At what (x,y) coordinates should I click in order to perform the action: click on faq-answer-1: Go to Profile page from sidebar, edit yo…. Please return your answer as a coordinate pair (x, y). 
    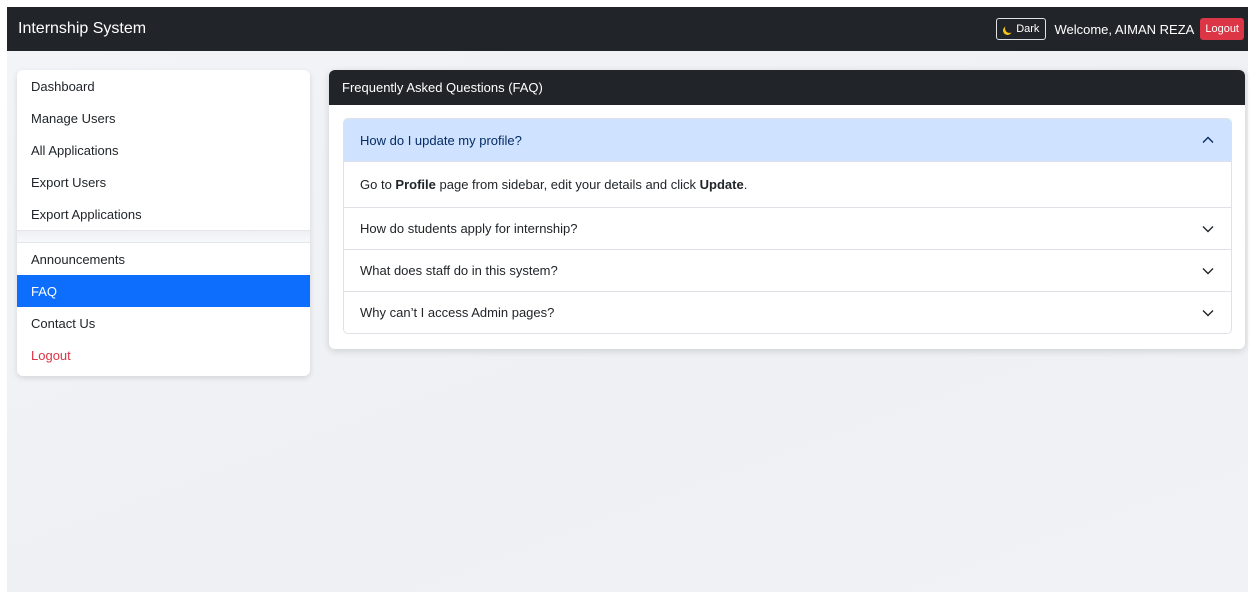
    Looking at the image, I should click on (787, 184).